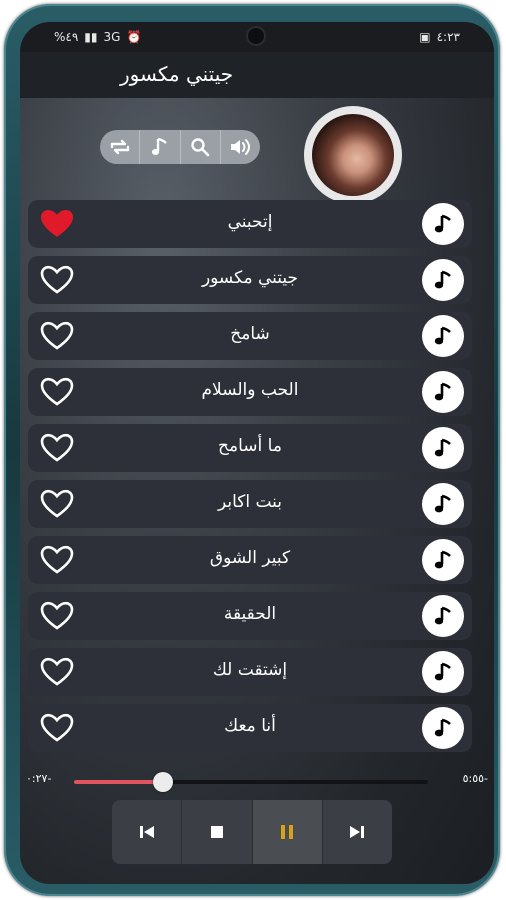 Image resolution: width=506 pixels, height=900 pixels. I want to click on stop-icon, so click(216, 832).